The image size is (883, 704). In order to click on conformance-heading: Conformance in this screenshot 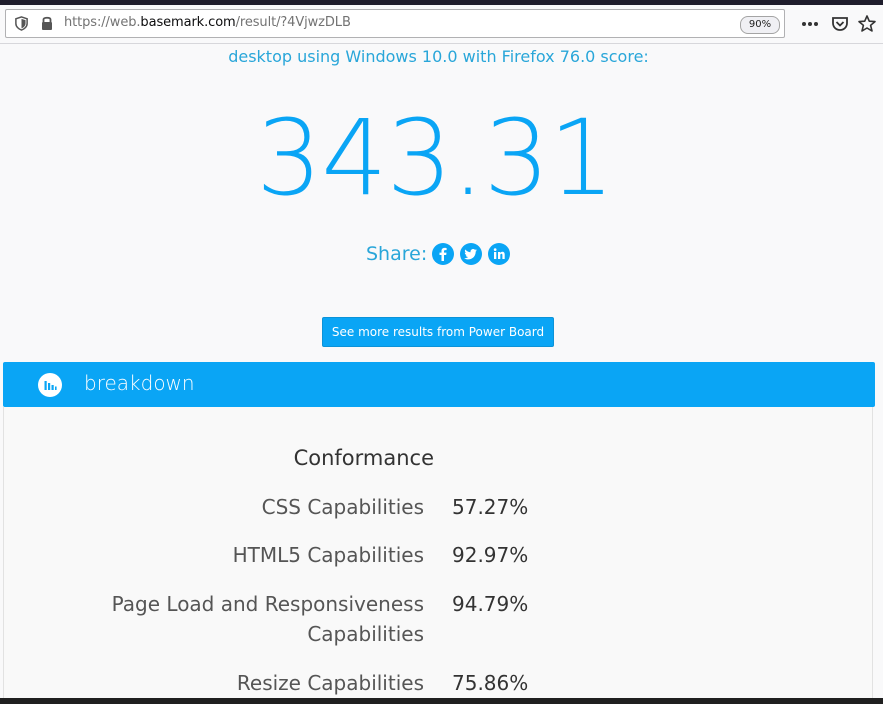, I will do `click(363, 458)`.